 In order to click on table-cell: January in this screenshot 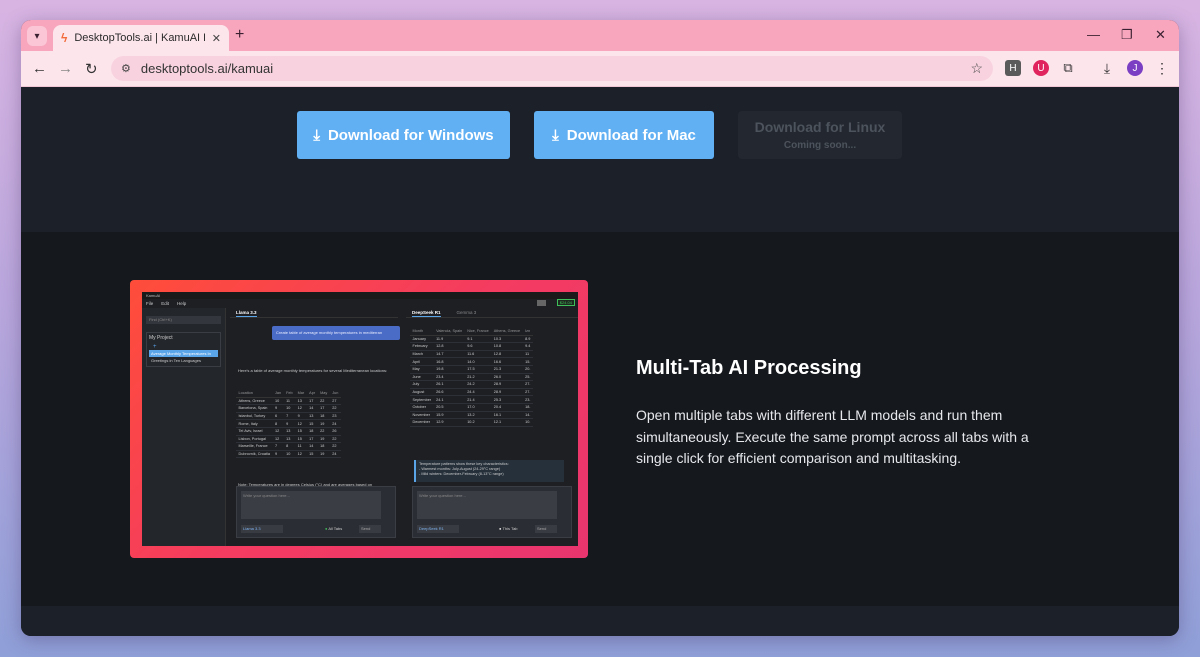, I will do `click(422, 339)`.